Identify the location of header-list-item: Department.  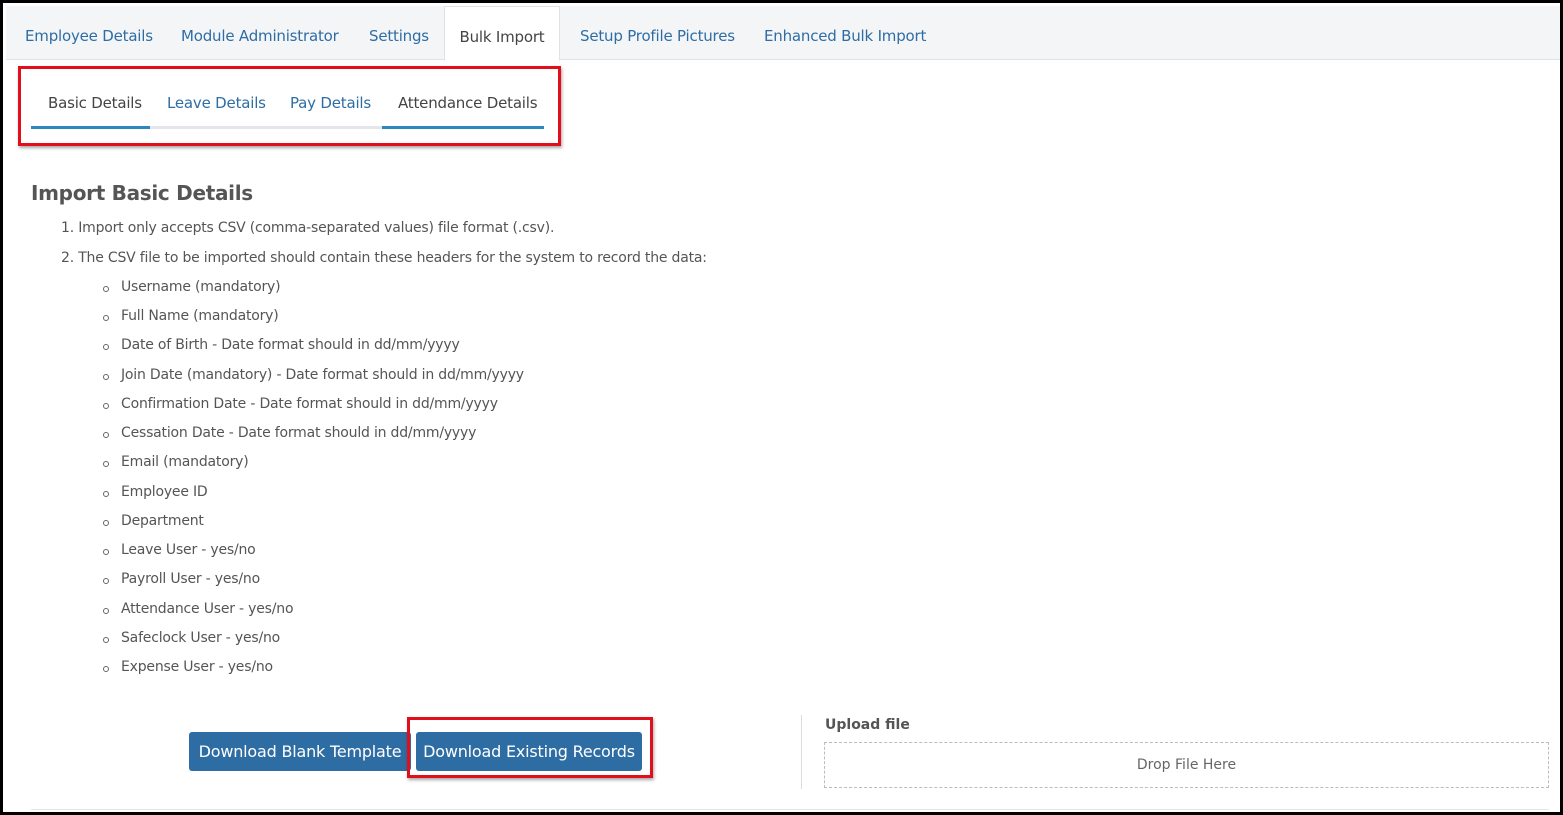
(162, 521).